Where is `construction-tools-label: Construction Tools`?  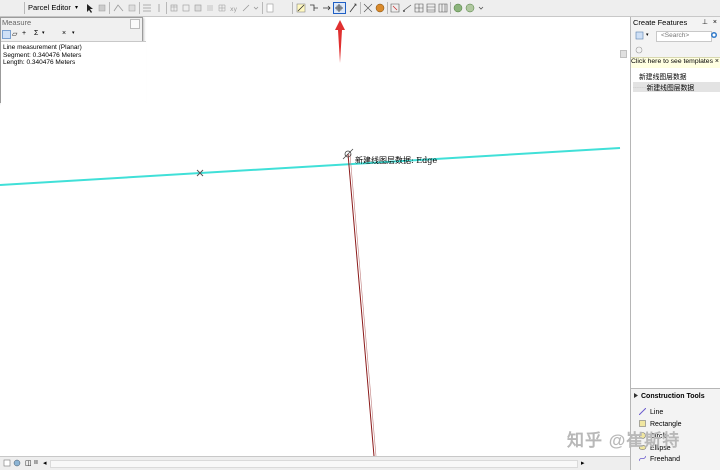 construction-tools-label: Construction Tools is located at coordinates (673, 396).